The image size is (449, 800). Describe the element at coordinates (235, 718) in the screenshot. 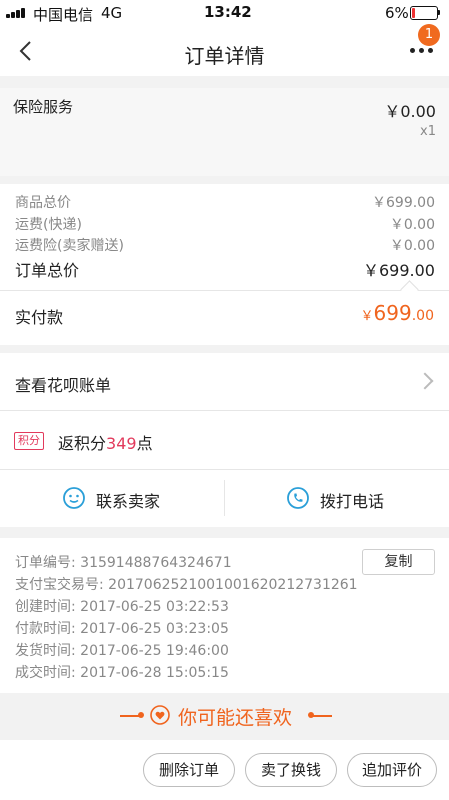

I see `recommend-title: 你可能还喜欢` at that location.